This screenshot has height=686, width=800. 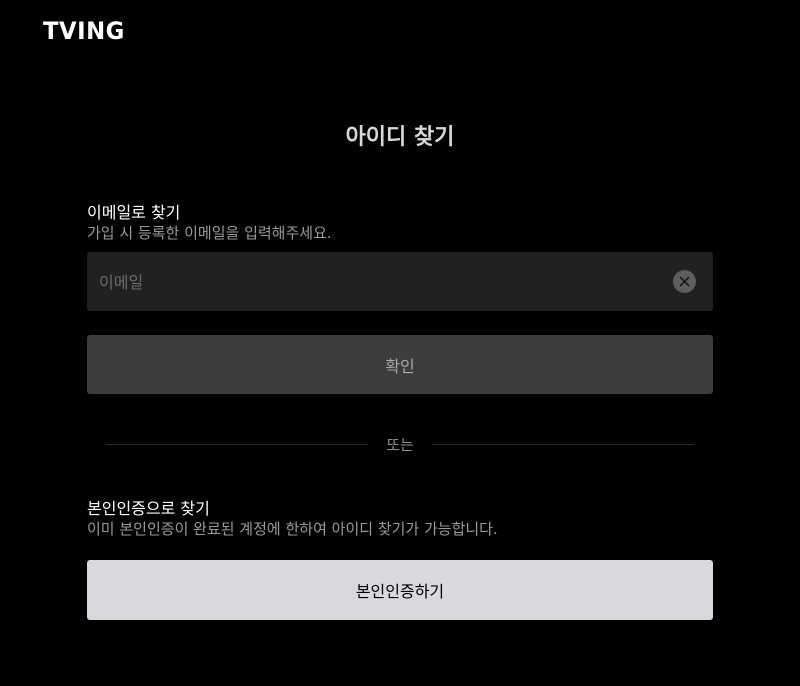 I want to click on email-input, so click(x=379, y=282).